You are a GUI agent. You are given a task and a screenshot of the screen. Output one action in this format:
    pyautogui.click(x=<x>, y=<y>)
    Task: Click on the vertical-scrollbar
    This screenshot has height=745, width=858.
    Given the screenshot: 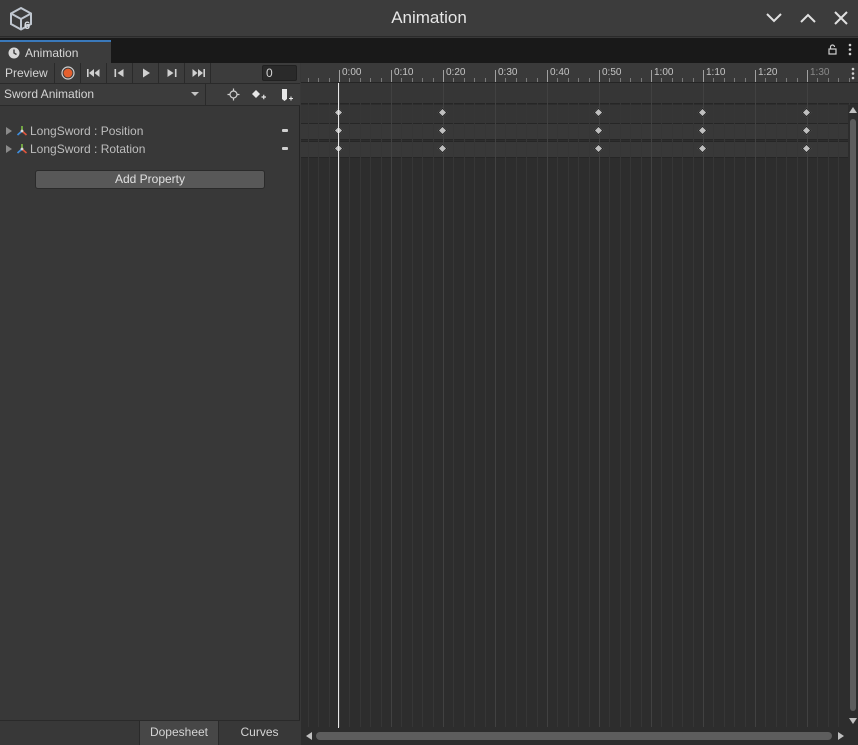 What is the action you would take?
    pyautogui.click(x=853, y=417)
    